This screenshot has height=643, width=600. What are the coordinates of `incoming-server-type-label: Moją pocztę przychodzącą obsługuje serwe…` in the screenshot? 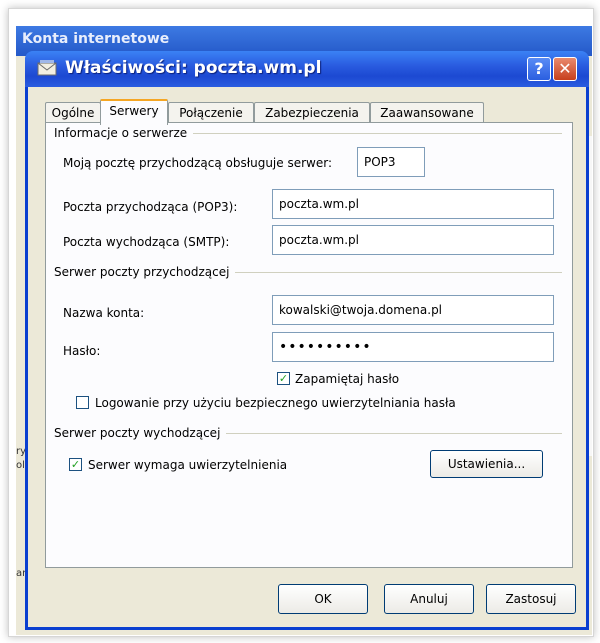 It's located at (197, 163).